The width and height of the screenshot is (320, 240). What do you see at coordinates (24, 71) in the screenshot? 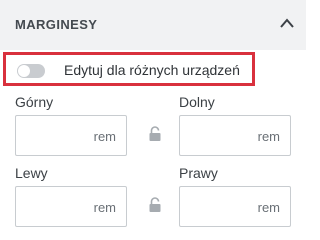
I see `toggle-knob` at bounding box center [24, 71].